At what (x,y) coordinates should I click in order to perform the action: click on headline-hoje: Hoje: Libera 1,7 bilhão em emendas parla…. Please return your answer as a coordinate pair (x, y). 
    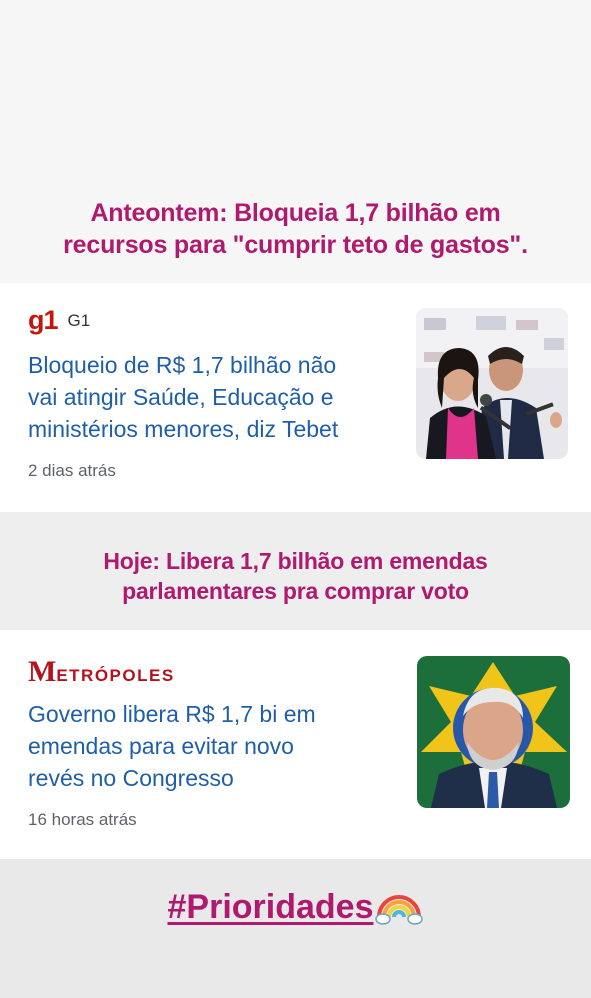
    Looking at the image, I should click on (295, 576).